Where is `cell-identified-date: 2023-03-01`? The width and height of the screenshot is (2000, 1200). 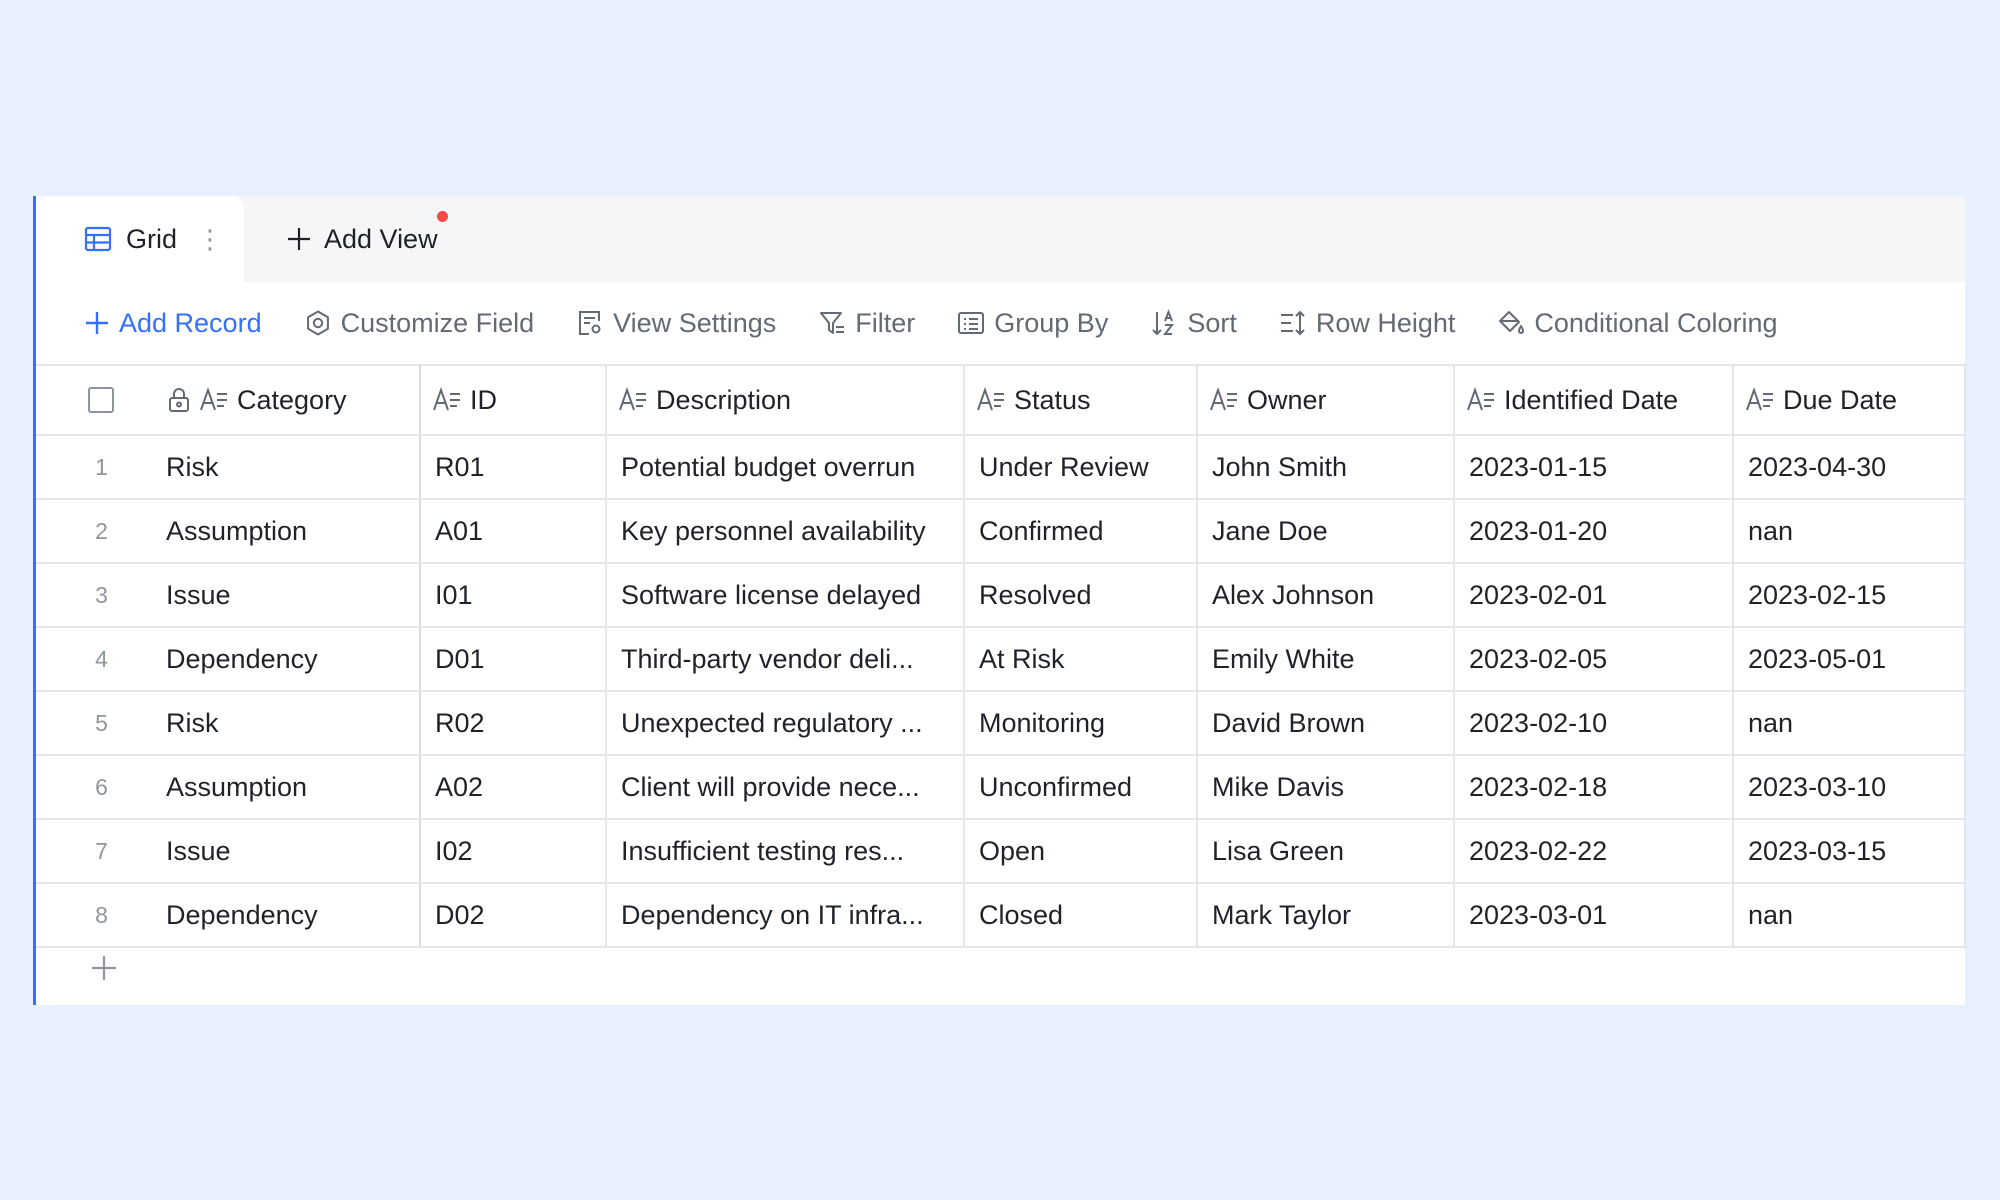 cell-identified-date: 2023-03-01 is located at coordinates (1594, 915).